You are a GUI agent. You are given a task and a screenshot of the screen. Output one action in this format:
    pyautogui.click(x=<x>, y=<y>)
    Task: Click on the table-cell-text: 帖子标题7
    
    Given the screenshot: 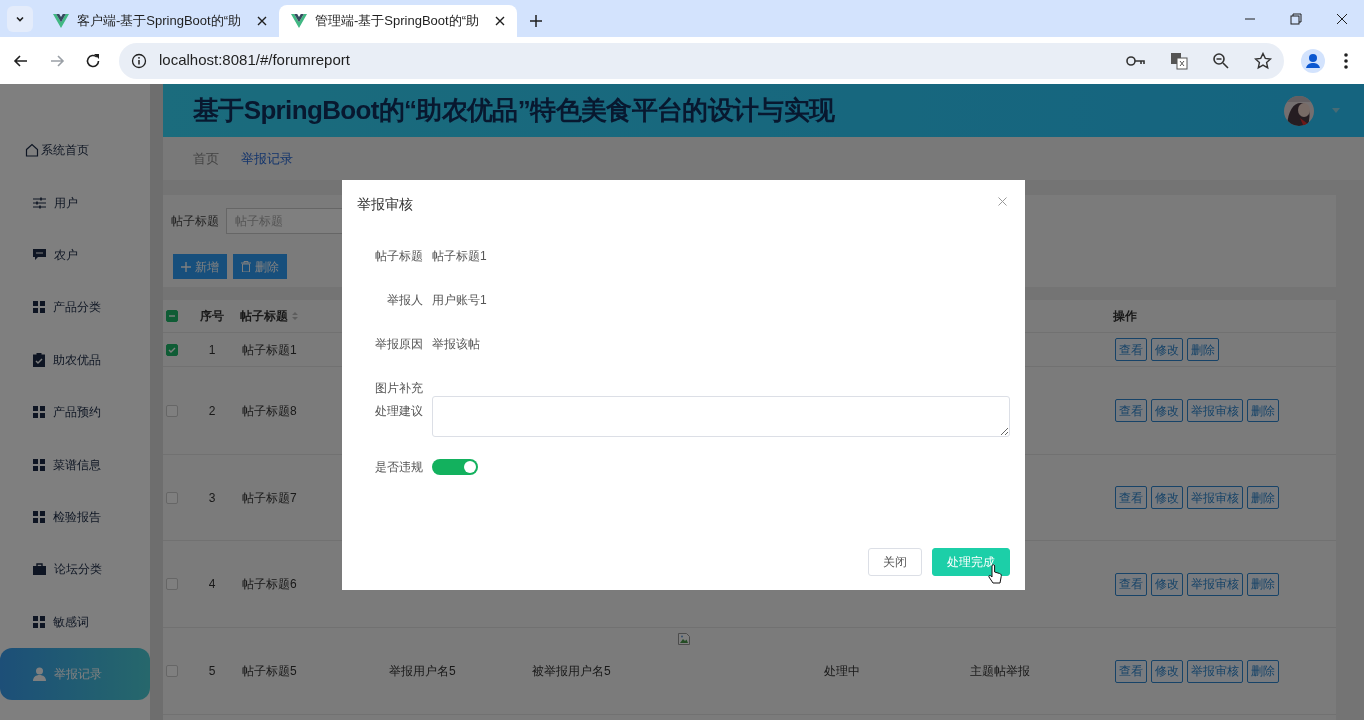 What is the action you would take?
    pyautogui.click(x=269, y=498)
    